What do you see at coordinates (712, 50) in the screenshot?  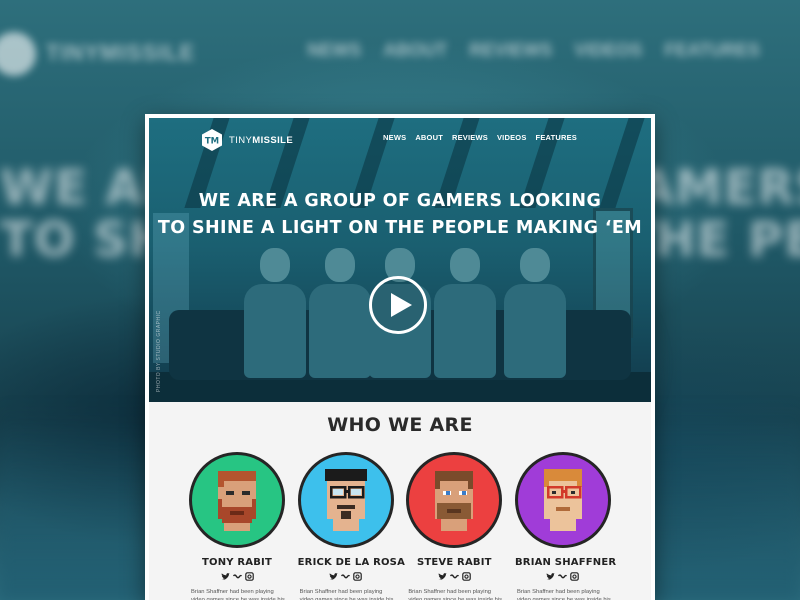 I see `background-nav-item: FEATURES` at bounding box center [712, 50].